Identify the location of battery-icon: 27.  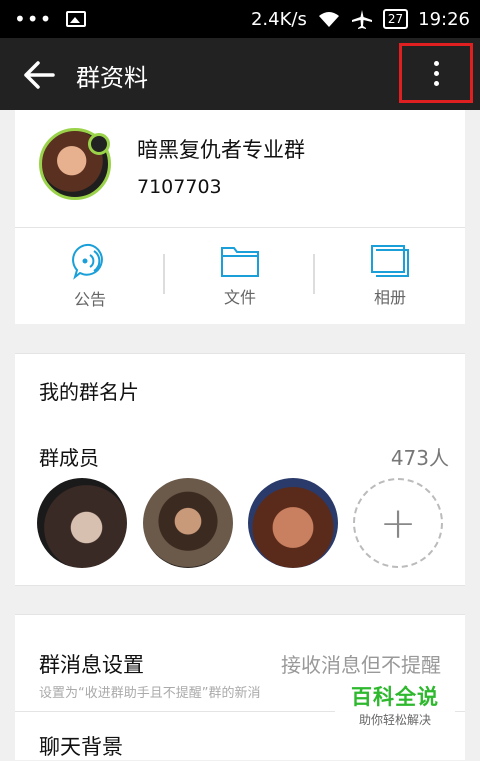
(395, 19).